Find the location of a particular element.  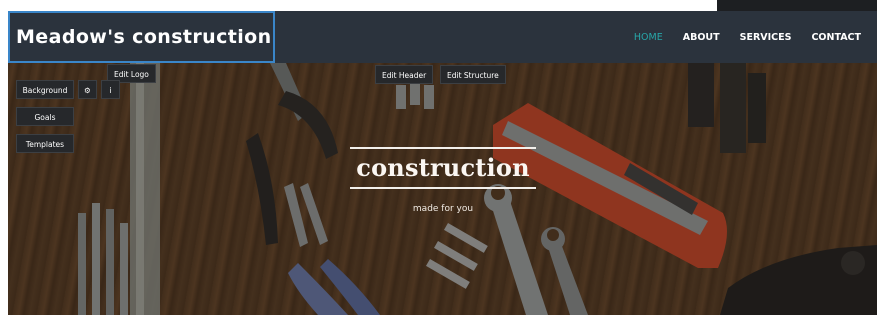

nav-menu: HOME ABOUT SERVICES CONTACT is located at coordinates (747, 37).